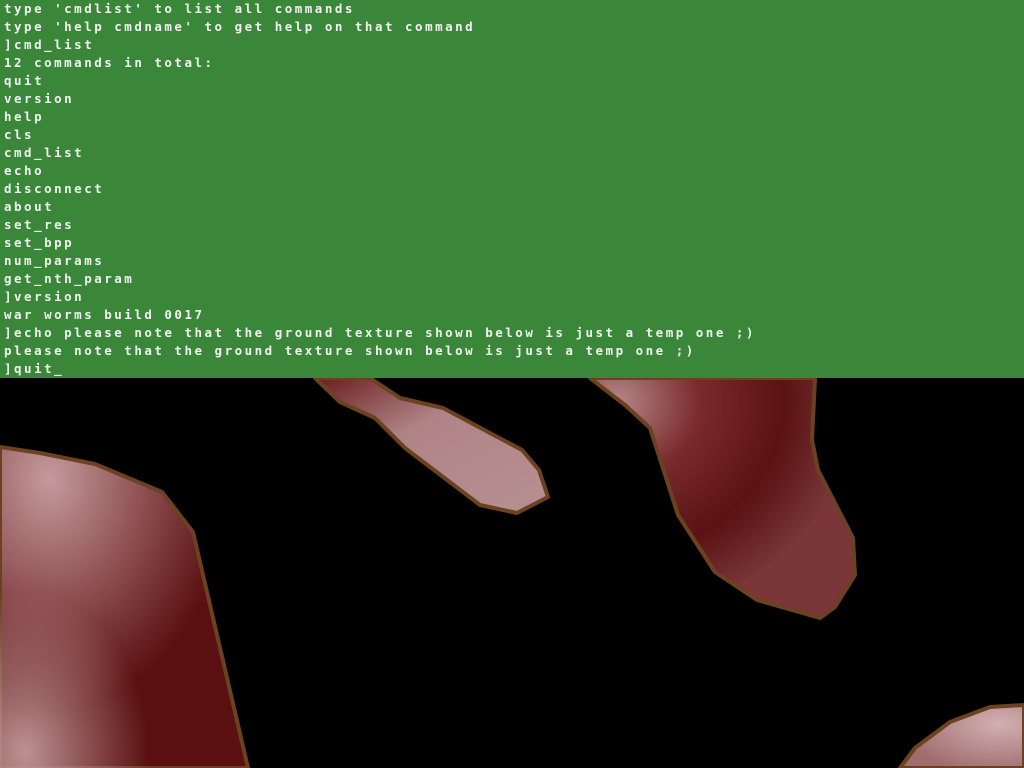 The image size is (1024, 768). What do you see at coordinates (24, 116) in the screenshot?
I see `console-line: help` at bounding box center [24, 116].